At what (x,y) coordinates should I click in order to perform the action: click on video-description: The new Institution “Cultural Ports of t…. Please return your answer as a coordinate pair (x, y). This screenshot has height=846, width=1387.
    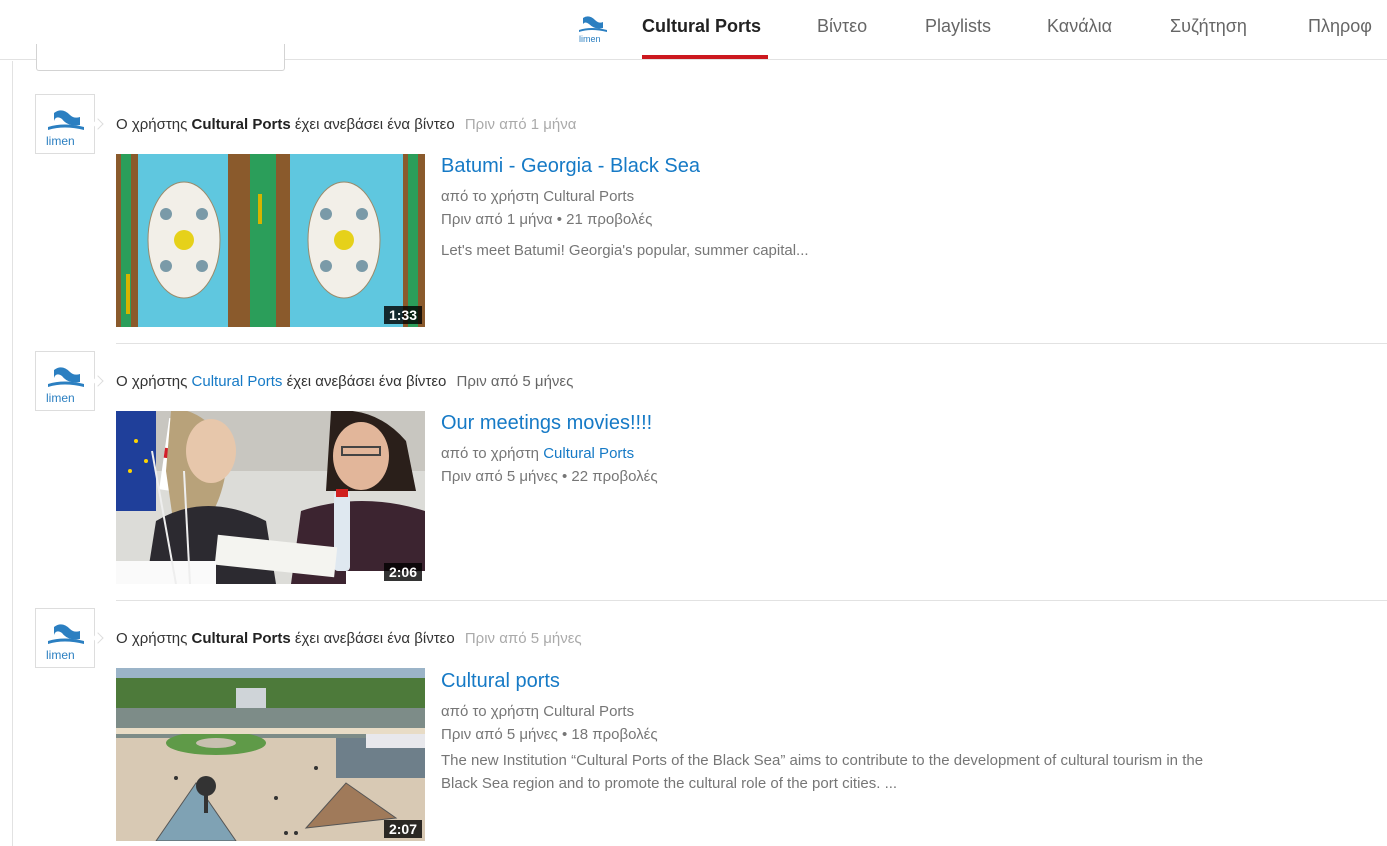
    Looking at the image, I should click on (822, 772).